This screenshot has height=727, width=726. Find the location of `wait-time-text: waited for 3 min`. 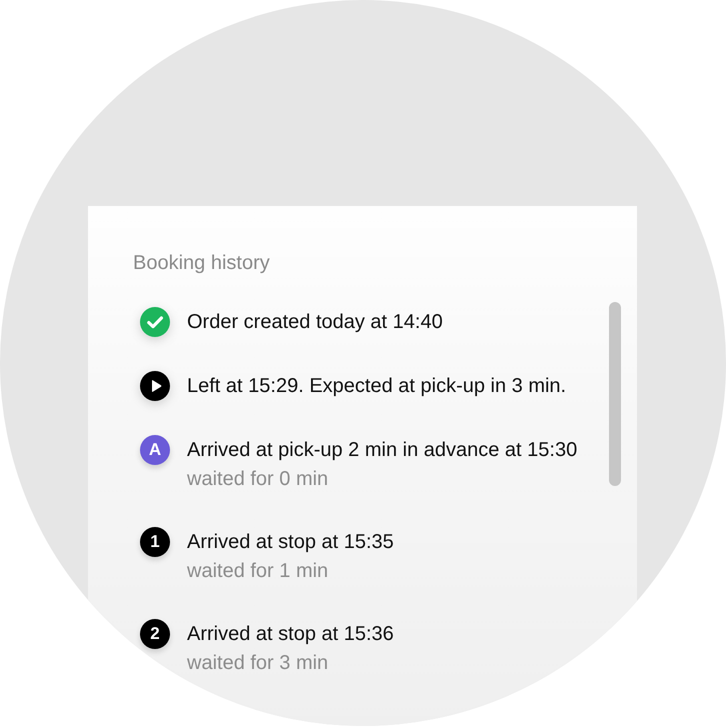

wait-time-text: waited for 3 min is located at coordinates (257, 663).